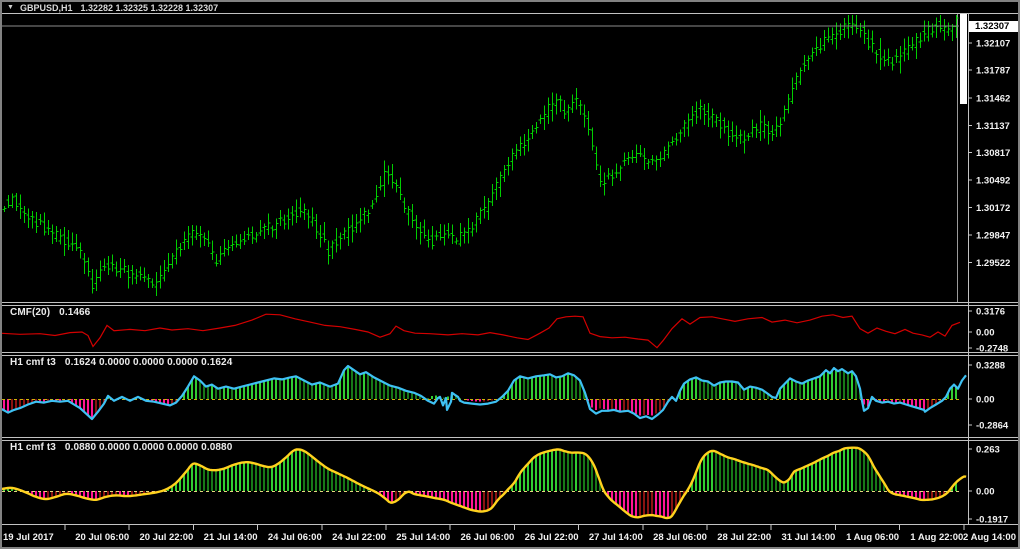 This screenshot has height=549, width=1020. Describe the element at coordinates (990, 312) in the screenshot. I see `indicator-axis-label: 0.3176` at that location.